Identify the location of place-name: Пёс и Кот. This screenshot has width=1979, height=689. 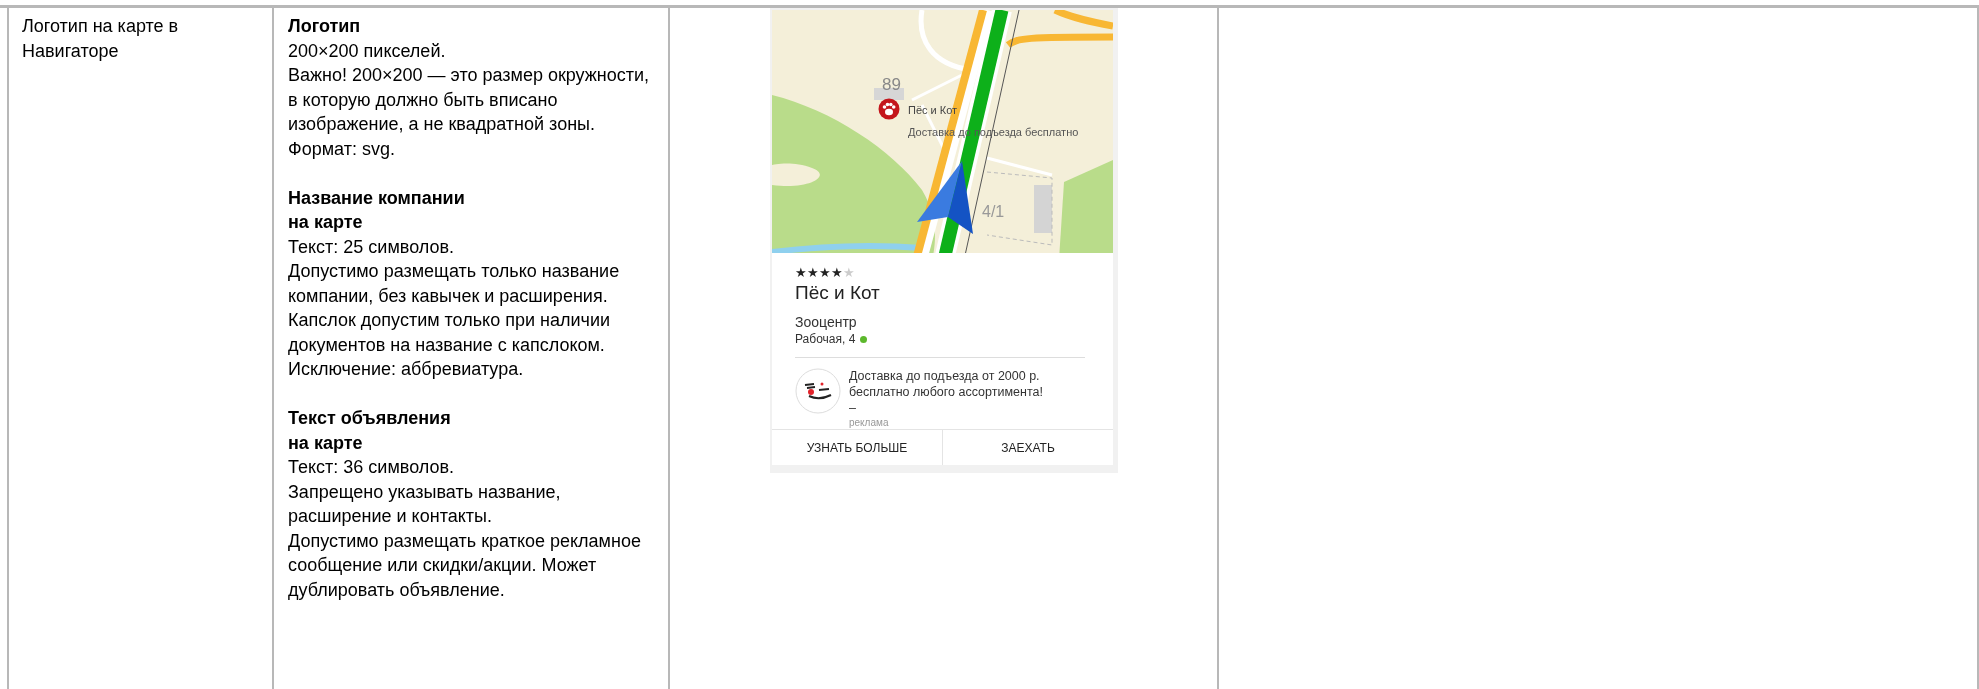
(838, 293).